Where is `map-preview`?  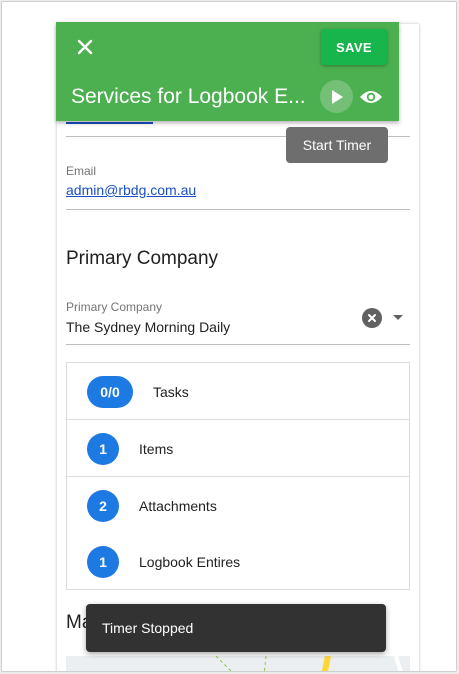
map-preview is located at coordinates (238, 663).